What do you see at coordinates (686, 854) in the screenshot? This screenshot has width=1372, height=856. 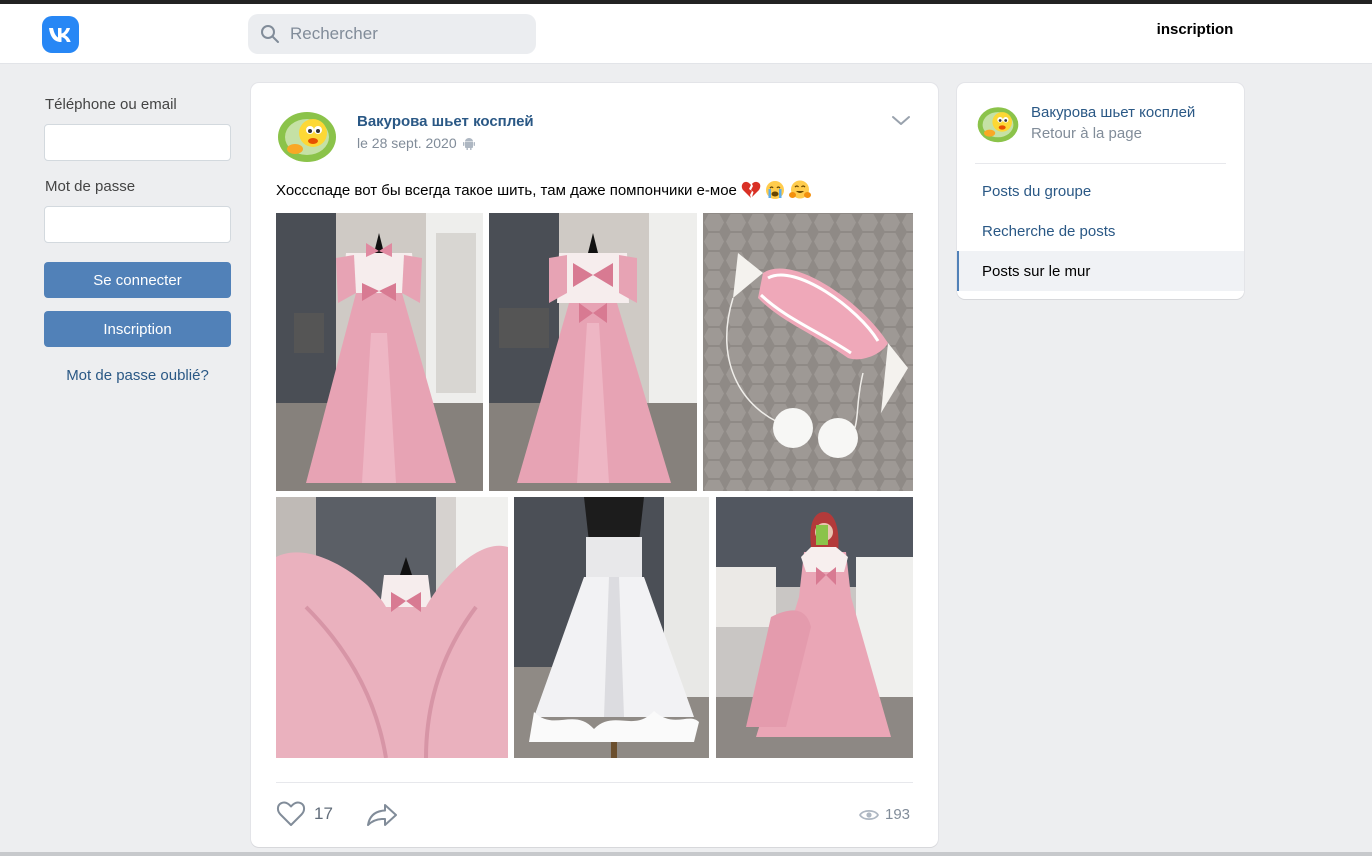 I see `bottom-edge` at bounding box center [686, 854].